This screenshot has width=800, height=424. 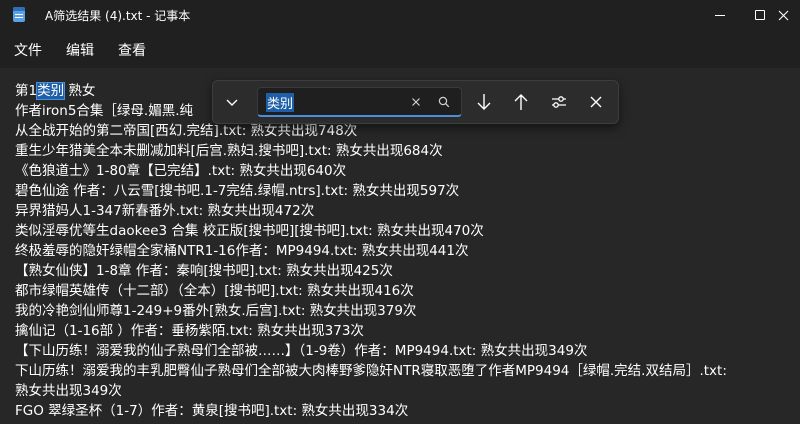 I want to click on search-button, so click(x=444, y=102).